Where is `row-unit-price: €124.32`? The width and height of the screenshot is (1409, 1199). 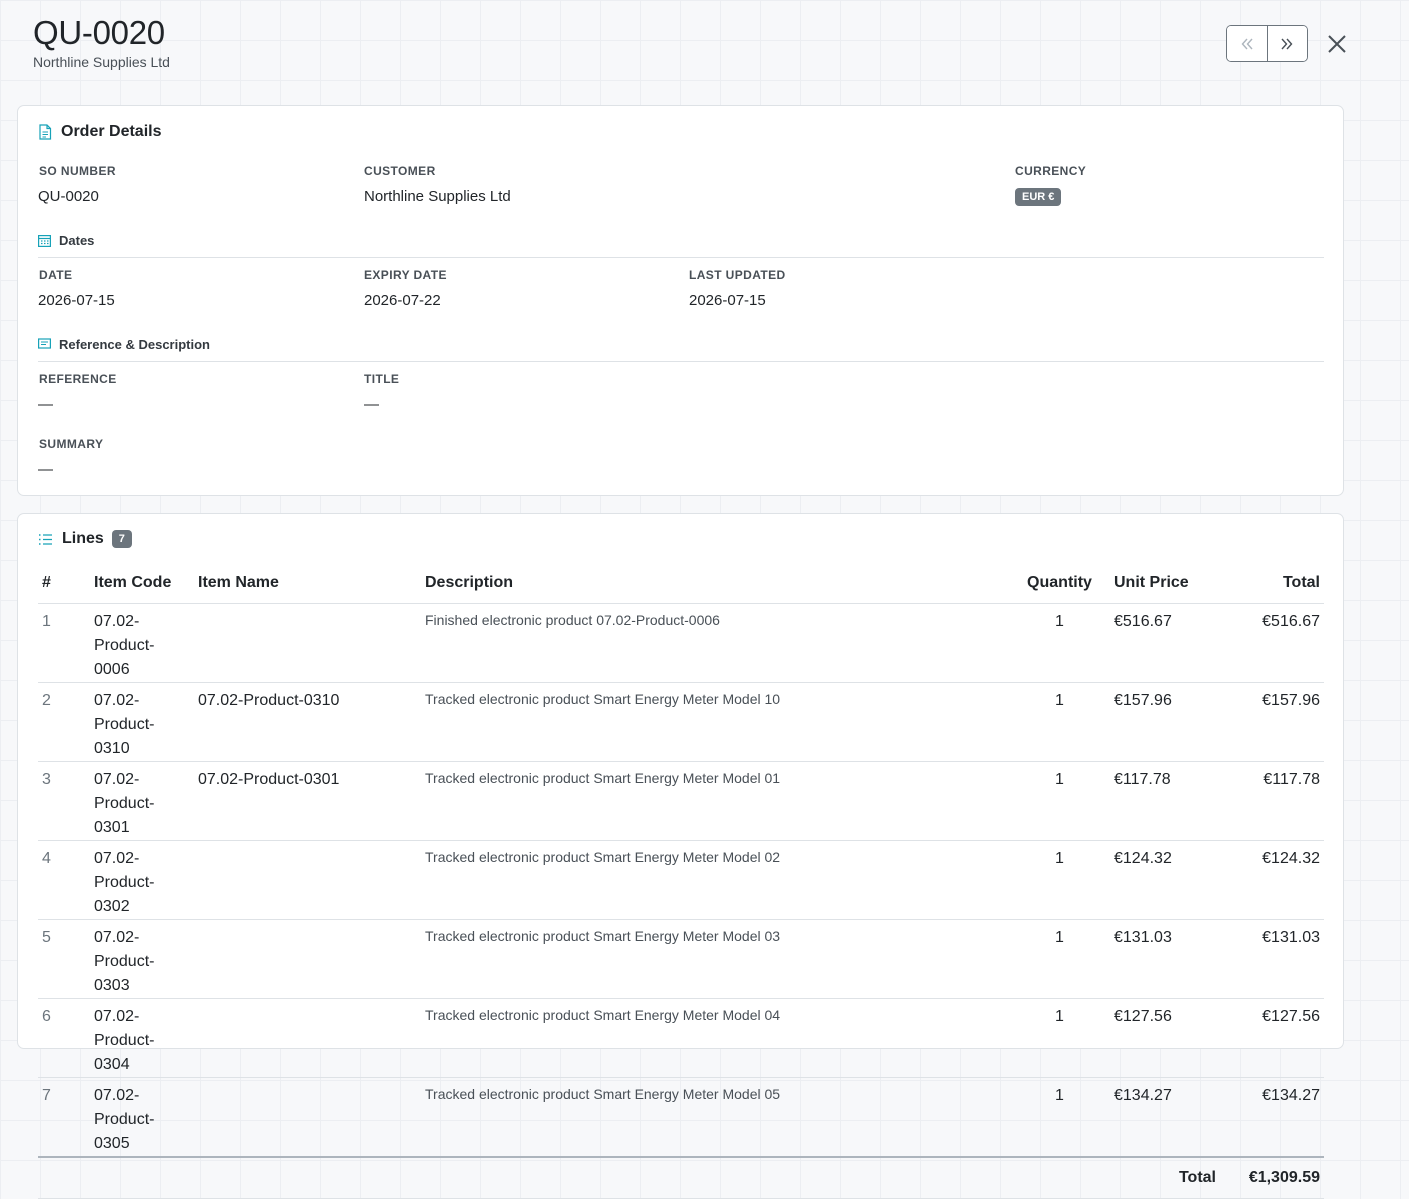
row-unit-price: €124.32 is located at coordinates (1165, 880).